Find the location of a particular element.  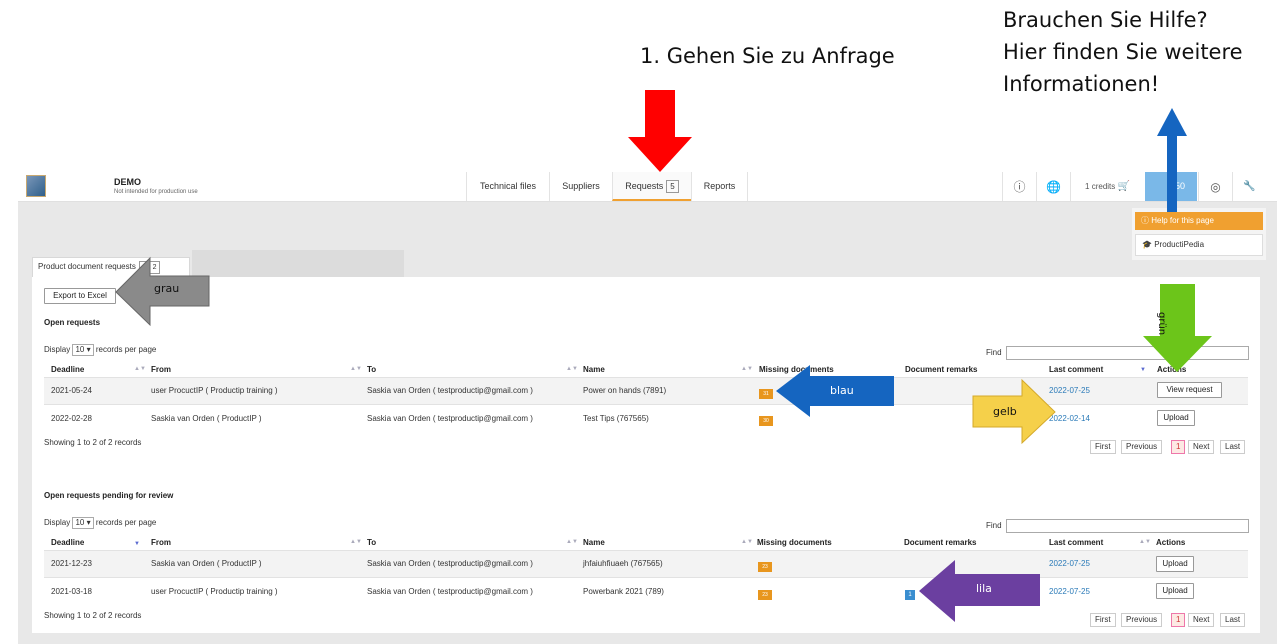

help-button: 50 is located at coordinates (1171, 186).